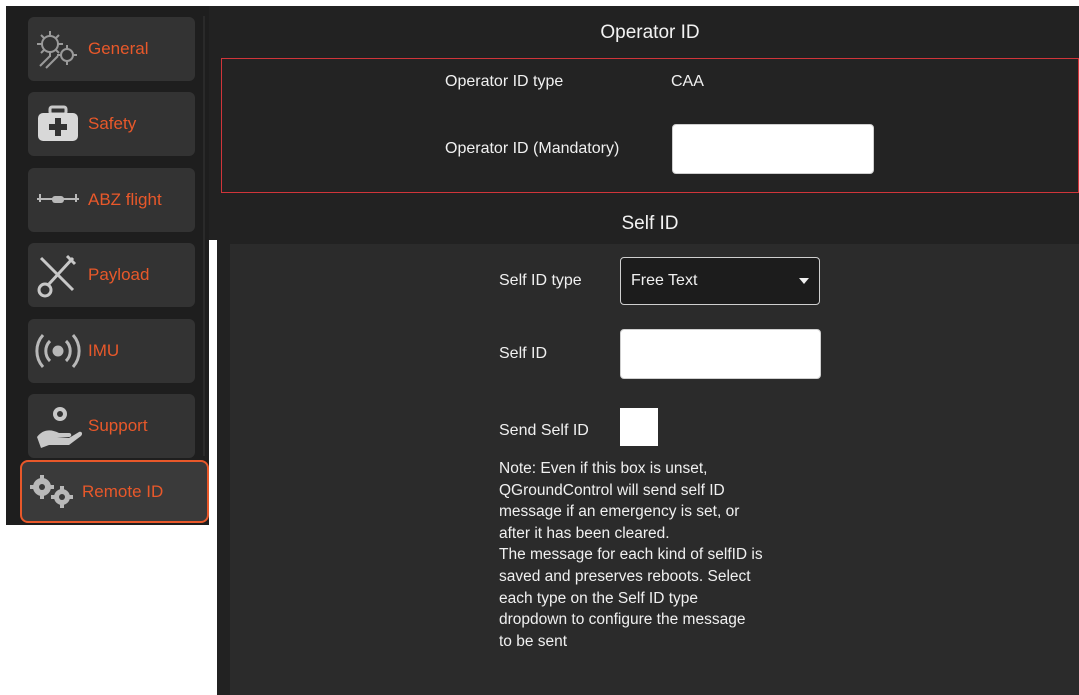 The height and width of the screenshot is (695, 1079). What do you see at coordinates (118, 425) in the screenshot?
I see `sidebar-item-label: Support` at bounding box center [118, 425].